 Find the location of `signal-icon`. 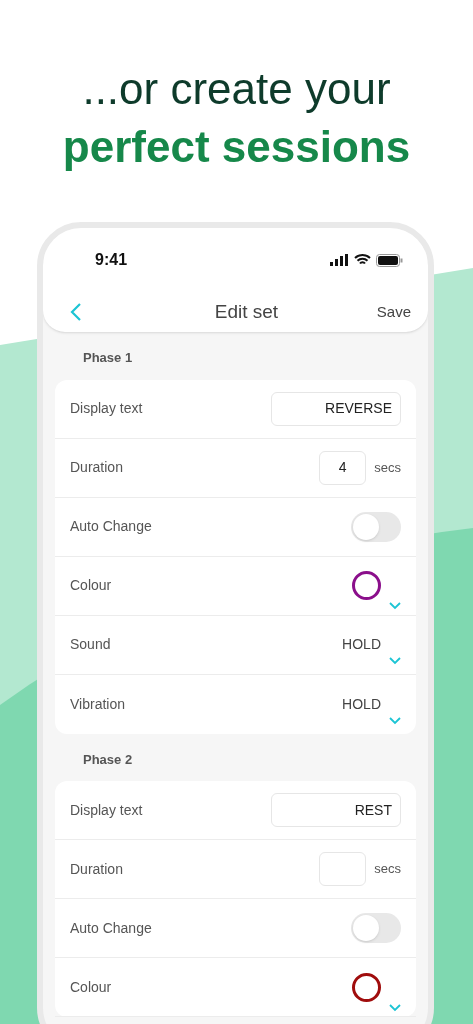

signal-icon is located at coordinates (339, 260).